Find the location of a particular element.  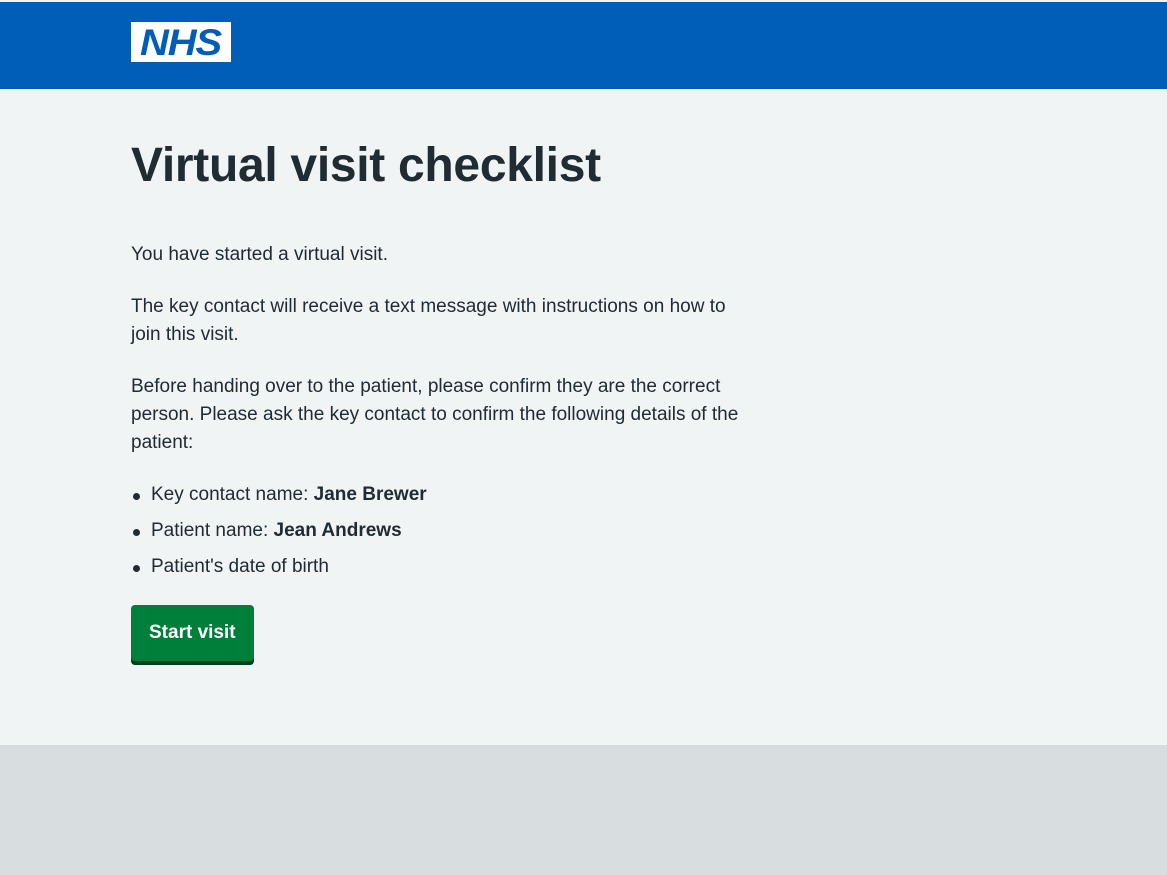

key-contact-value: Jane Brewer is located at coordinates (370, 494).